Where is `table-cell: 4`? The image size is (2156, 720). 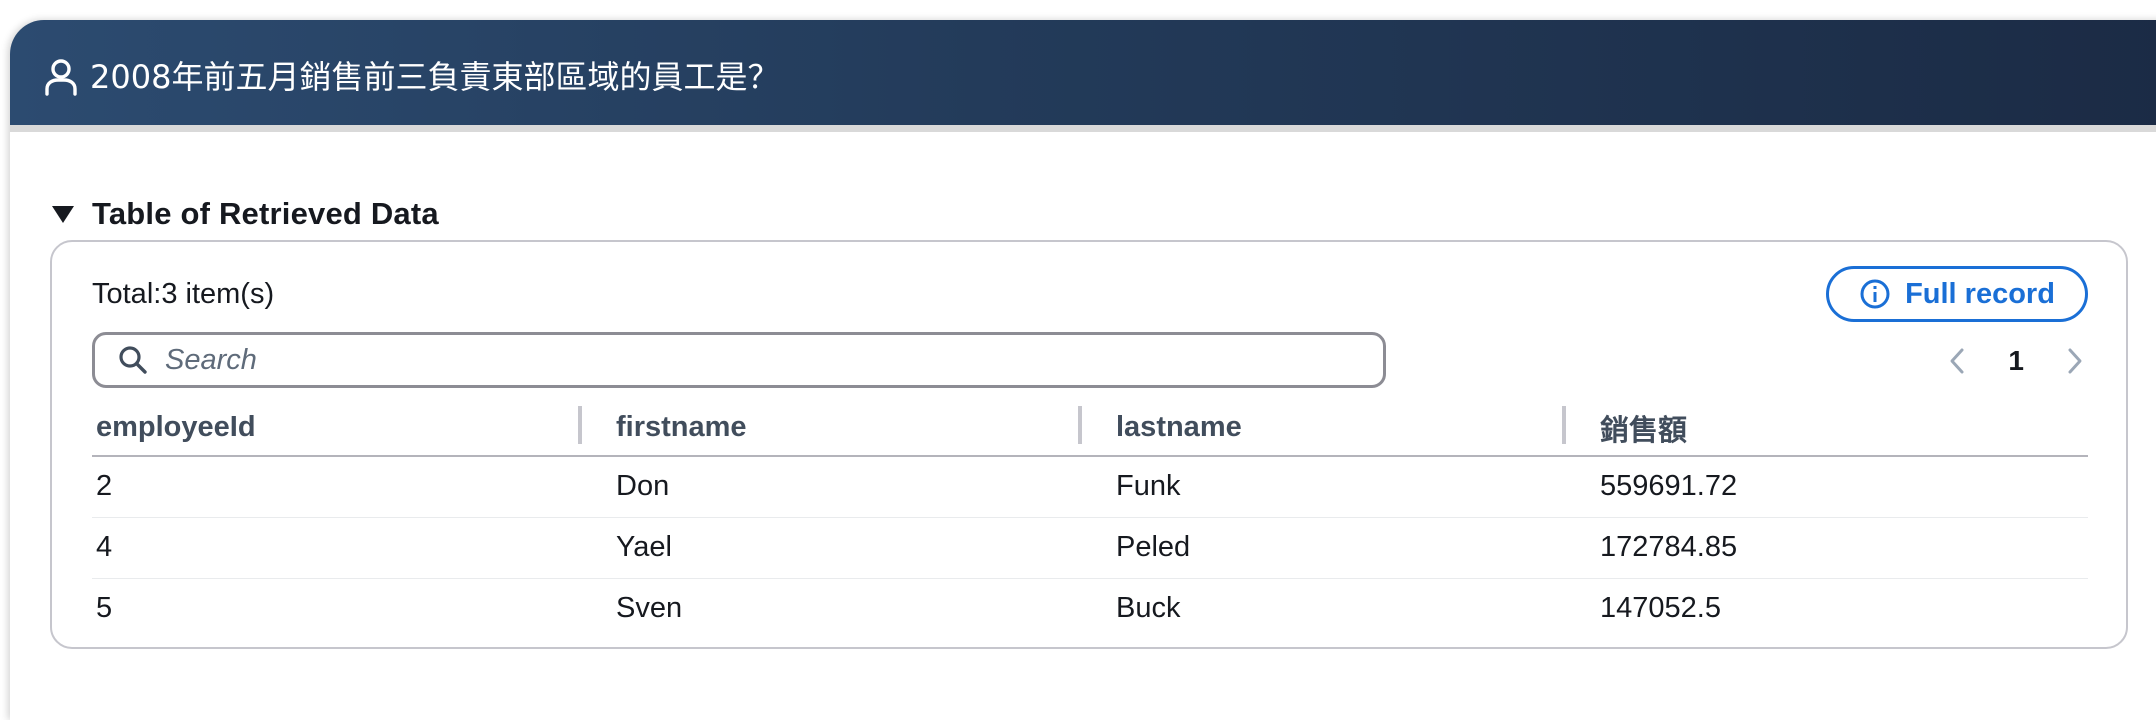 table-cell: 4 is located at coordinates (352, 548).